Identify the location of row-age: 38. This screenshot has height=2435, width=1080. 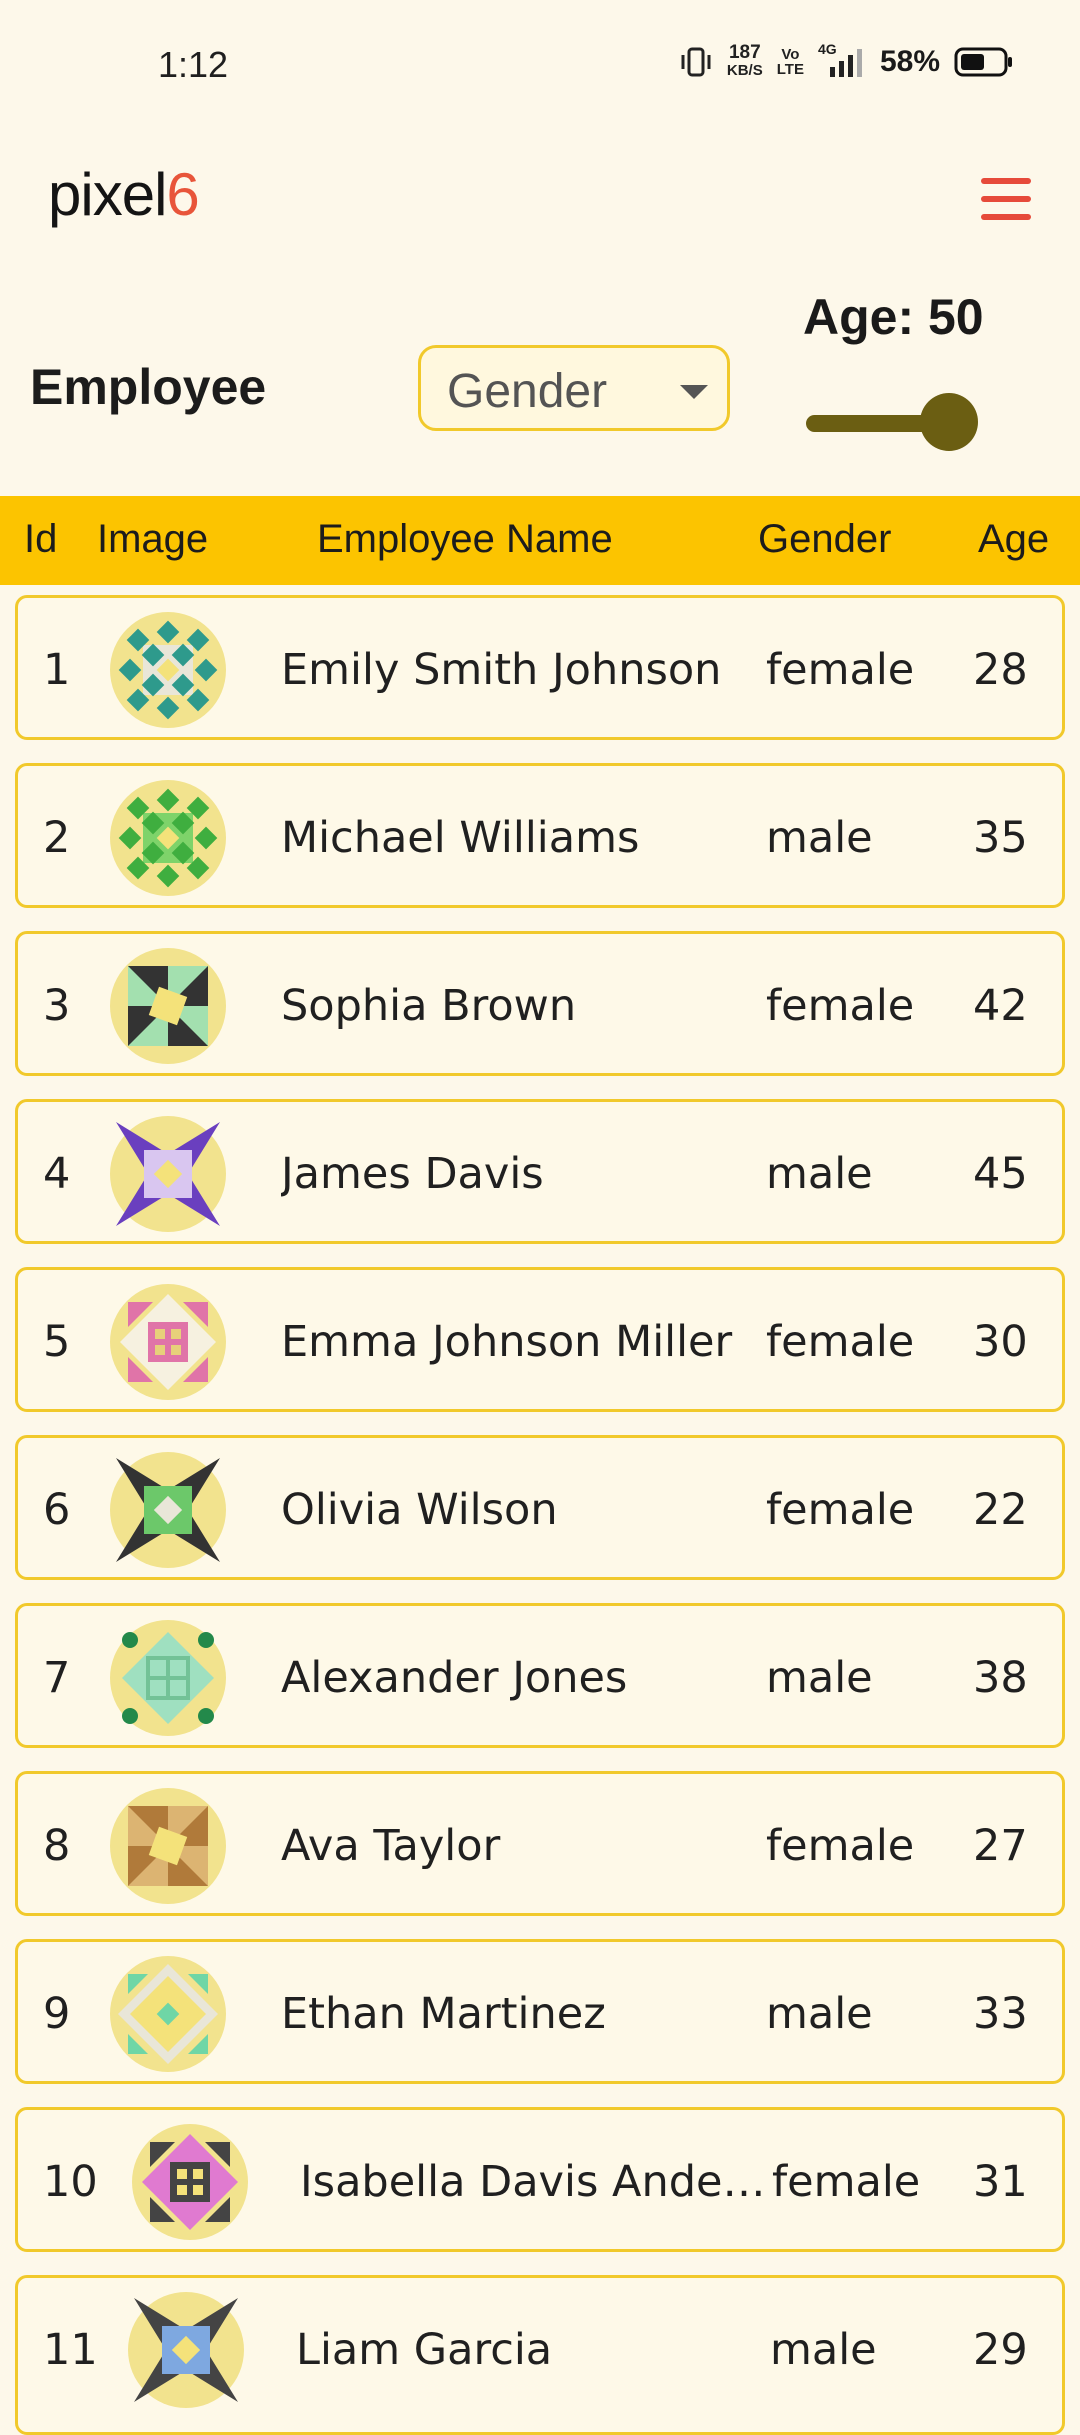
(1000, 1678).